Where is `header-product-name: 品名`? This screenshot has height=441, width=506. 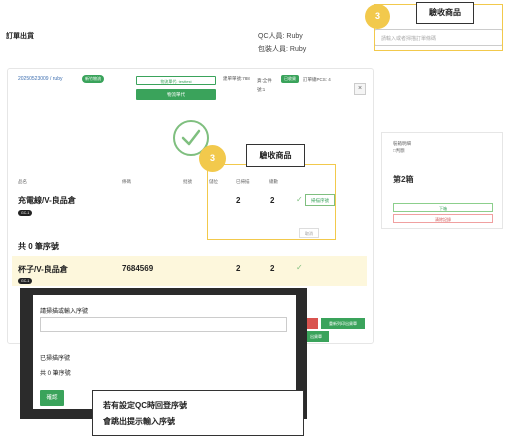 header-product-name: 品名 is located at coordinates (22, 181).